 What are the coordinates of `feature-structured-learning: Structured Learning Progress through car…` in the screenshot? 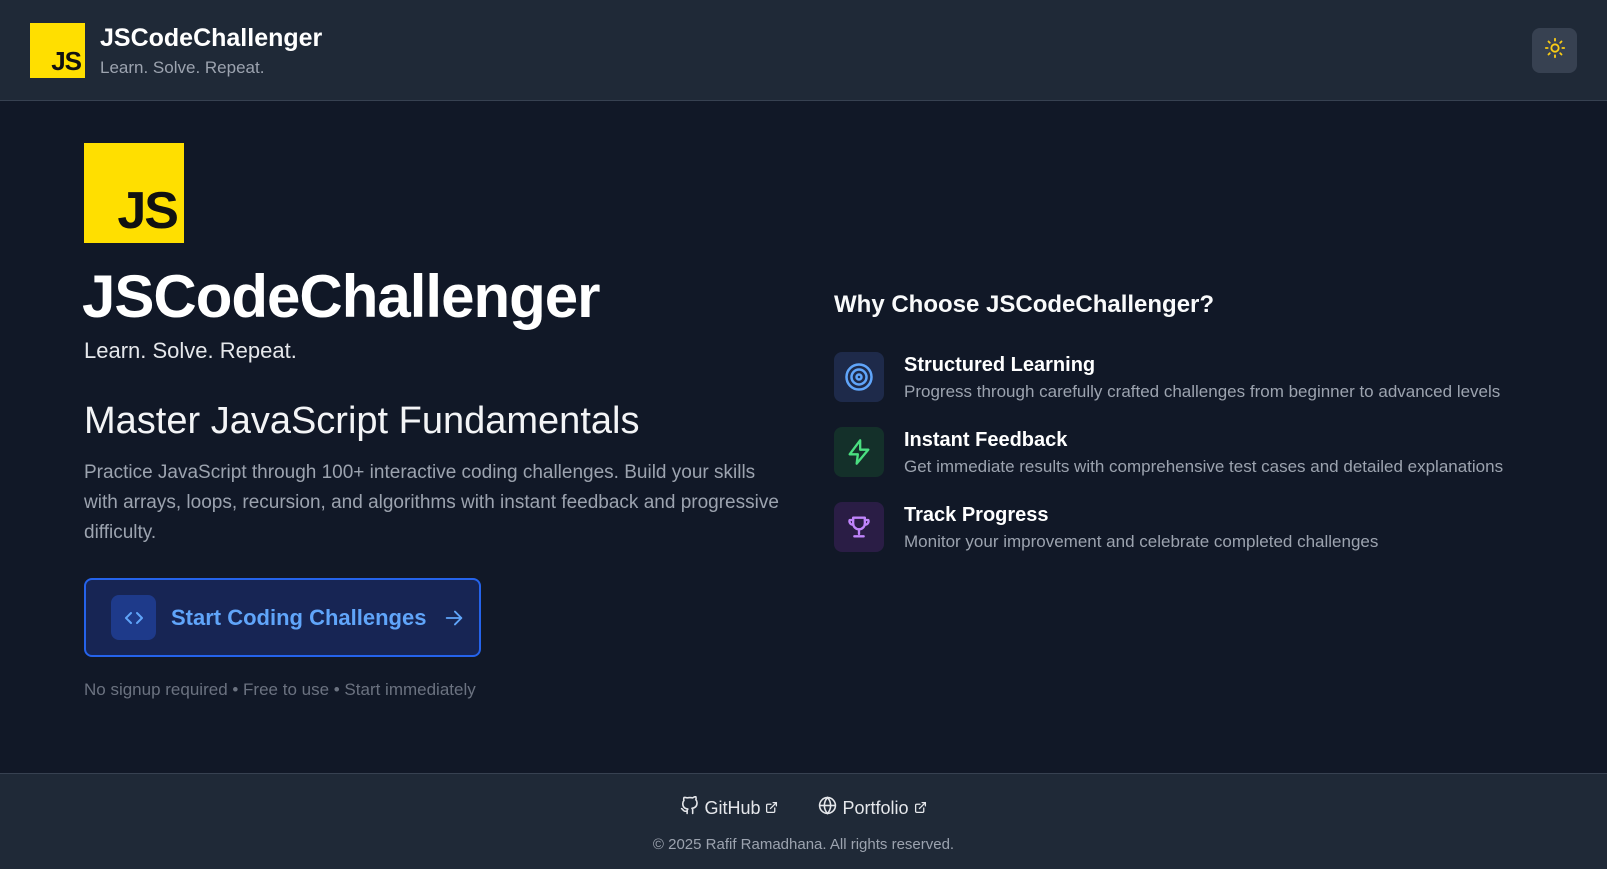 It's located at (1194, 382).